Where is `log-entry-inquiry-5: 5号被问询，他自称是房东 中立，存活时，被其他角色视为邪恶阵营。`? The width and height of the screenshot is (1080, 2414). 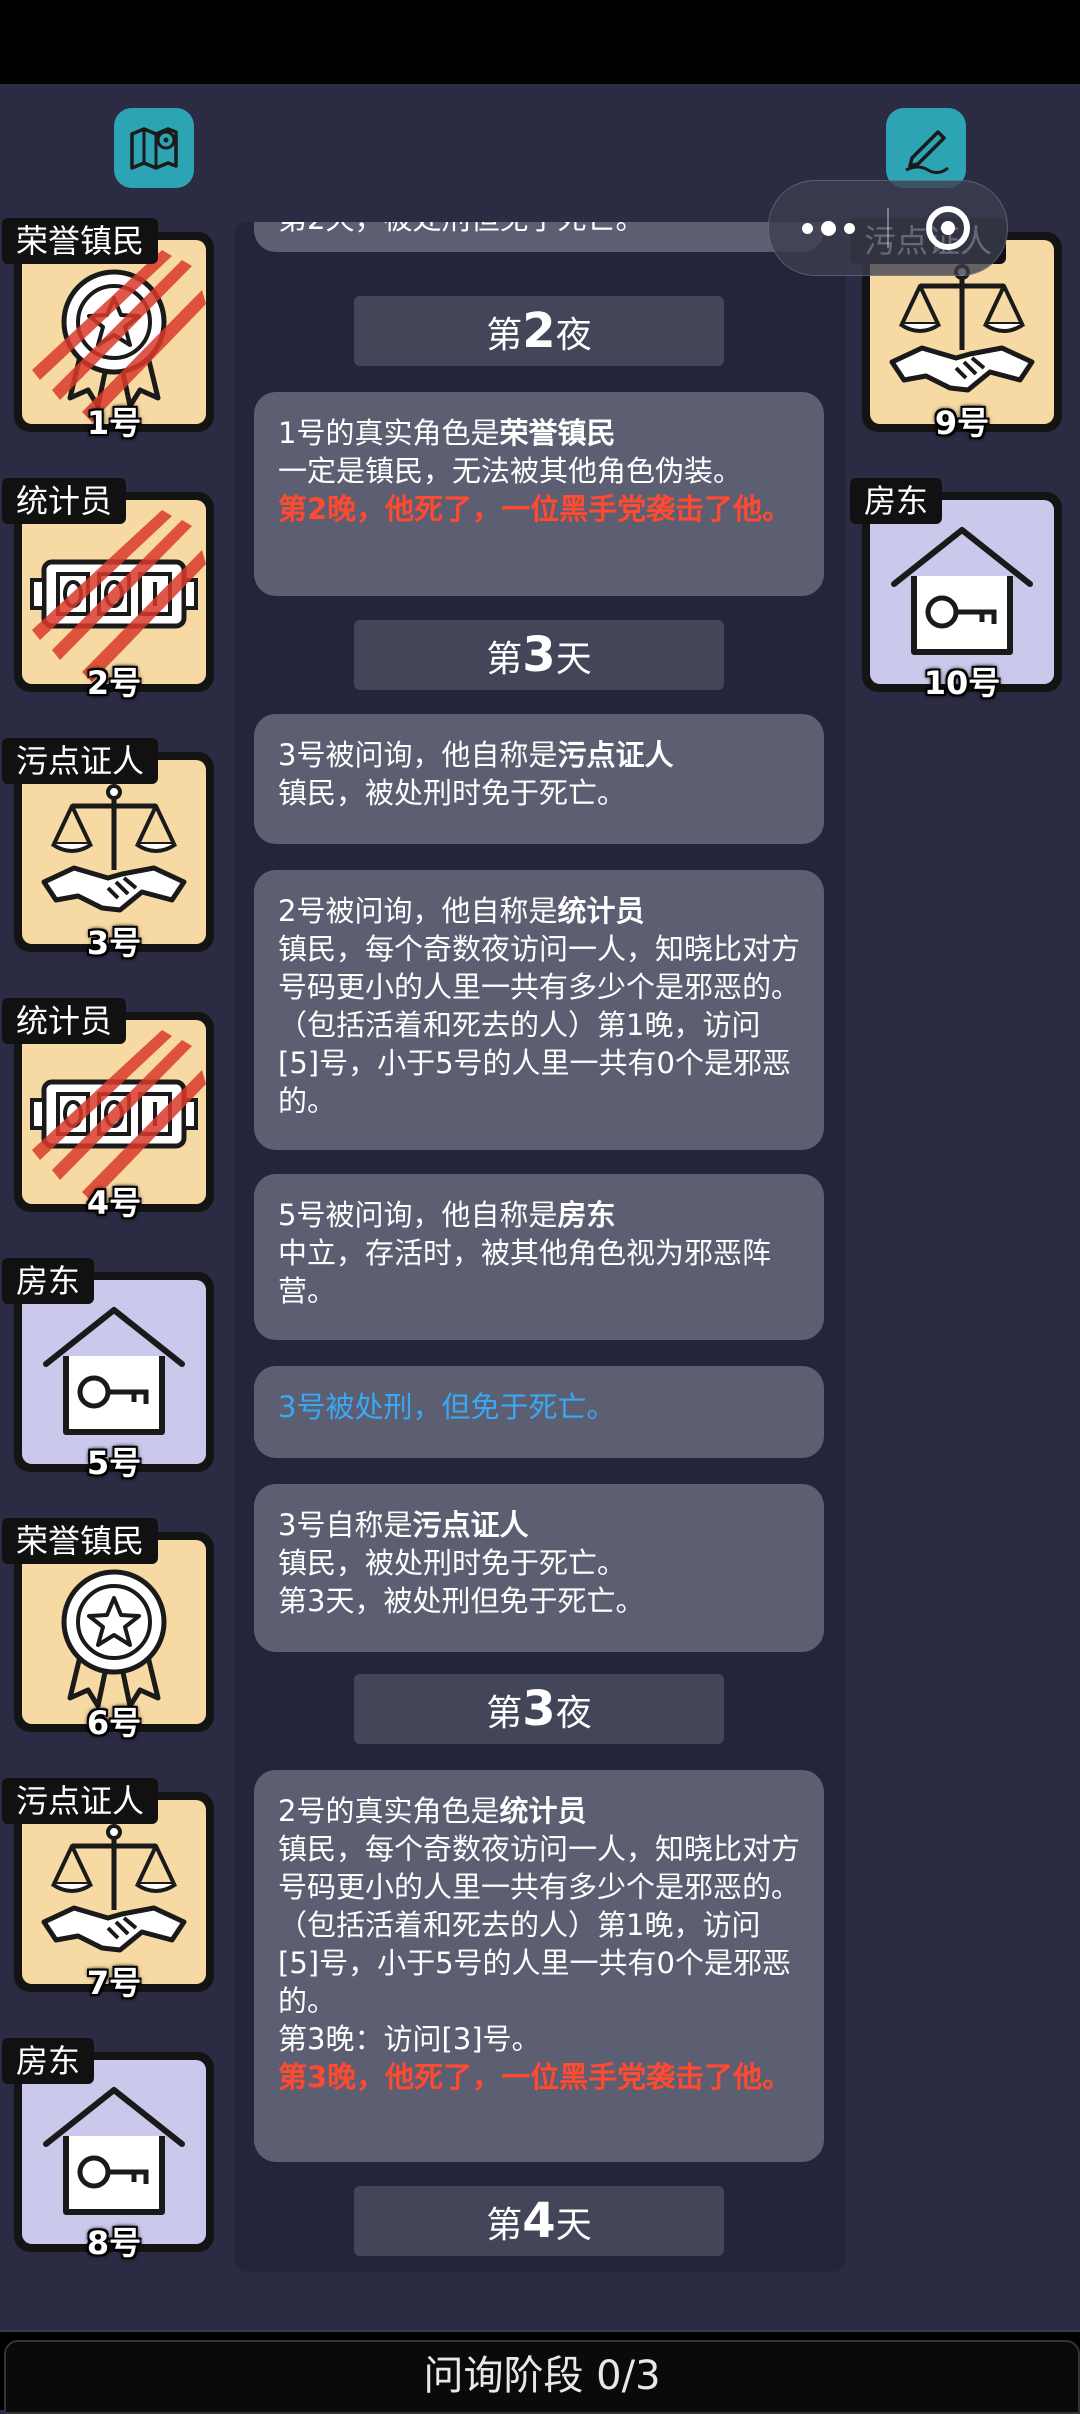
log-entry-inquiry-5: 5号被问询，他自称是房东 中立，存活时，被其他角色视为邪恶阵营。 is located at coordinates (539, 1257).